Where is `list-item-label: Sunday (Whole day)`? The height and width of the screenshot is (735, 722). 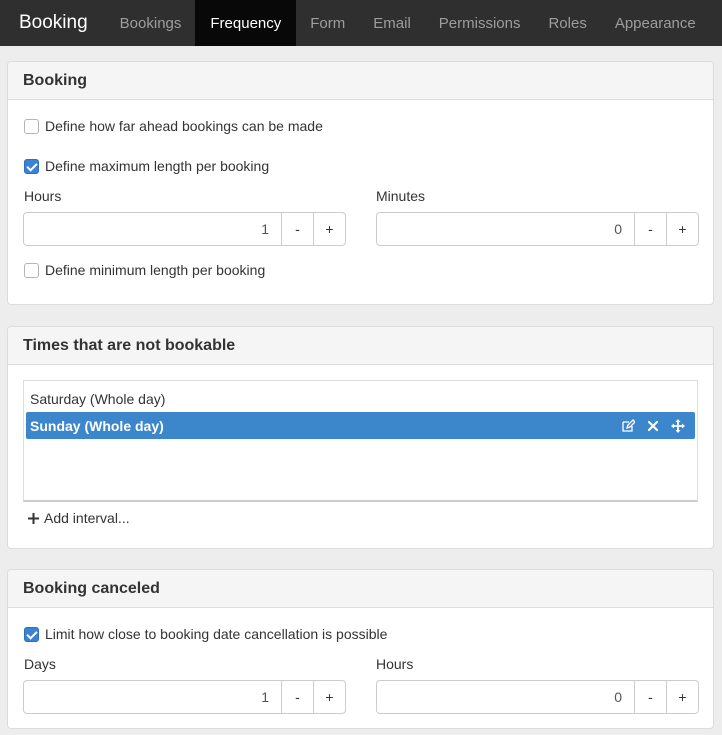
list-item-label: Sunday (Whole day) is located at coordinates (97, 425).